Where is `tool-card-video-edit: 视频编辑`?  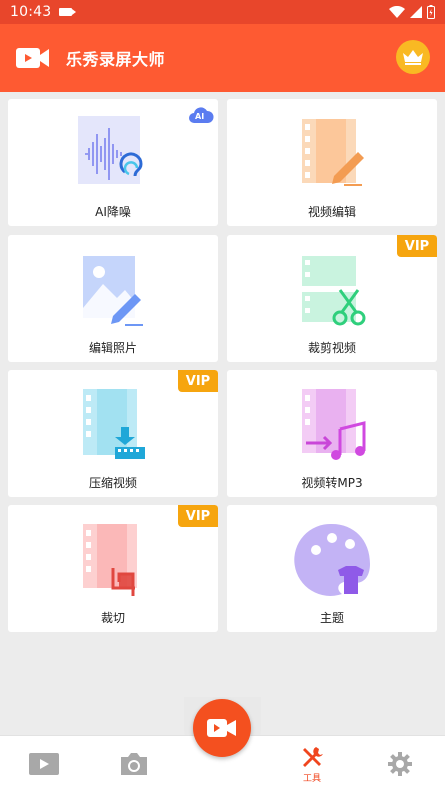 tool-card-video-edit: 视频编辑 is located at coordinates (332, 162).